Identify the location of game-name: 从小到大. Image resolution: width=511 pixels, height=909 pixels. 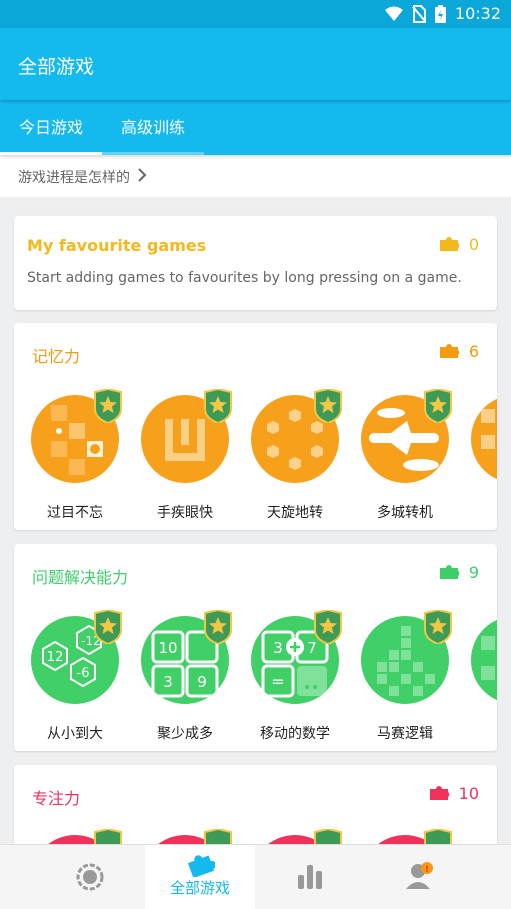
(75, 734).